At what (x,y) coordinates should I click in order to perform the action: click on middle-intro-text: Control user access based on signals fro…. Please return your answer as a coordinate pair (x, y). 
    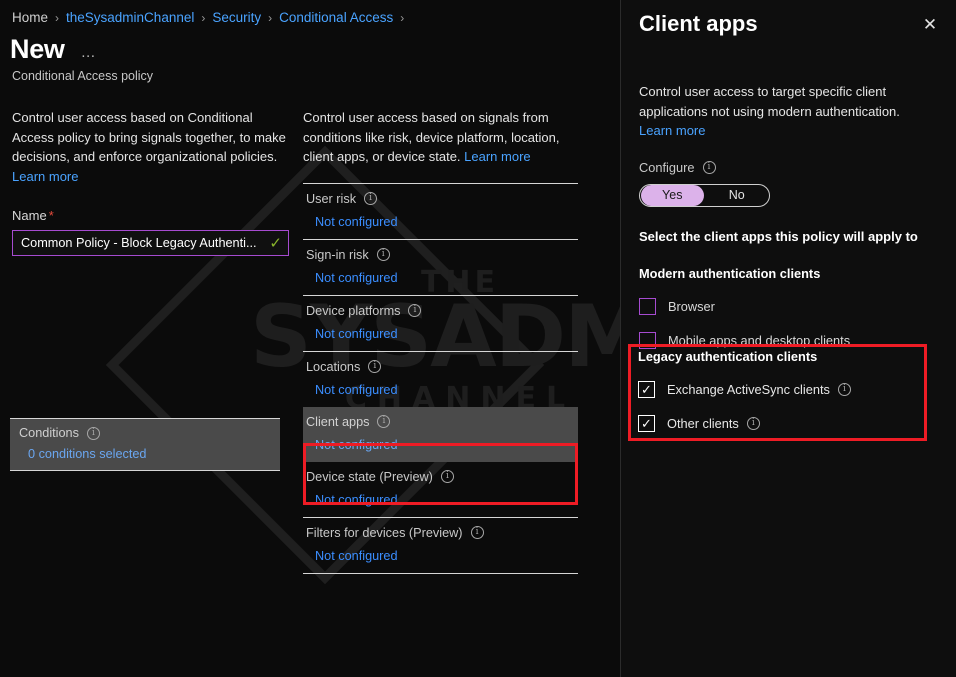
    Looking at the image, I should click on (440, 137).